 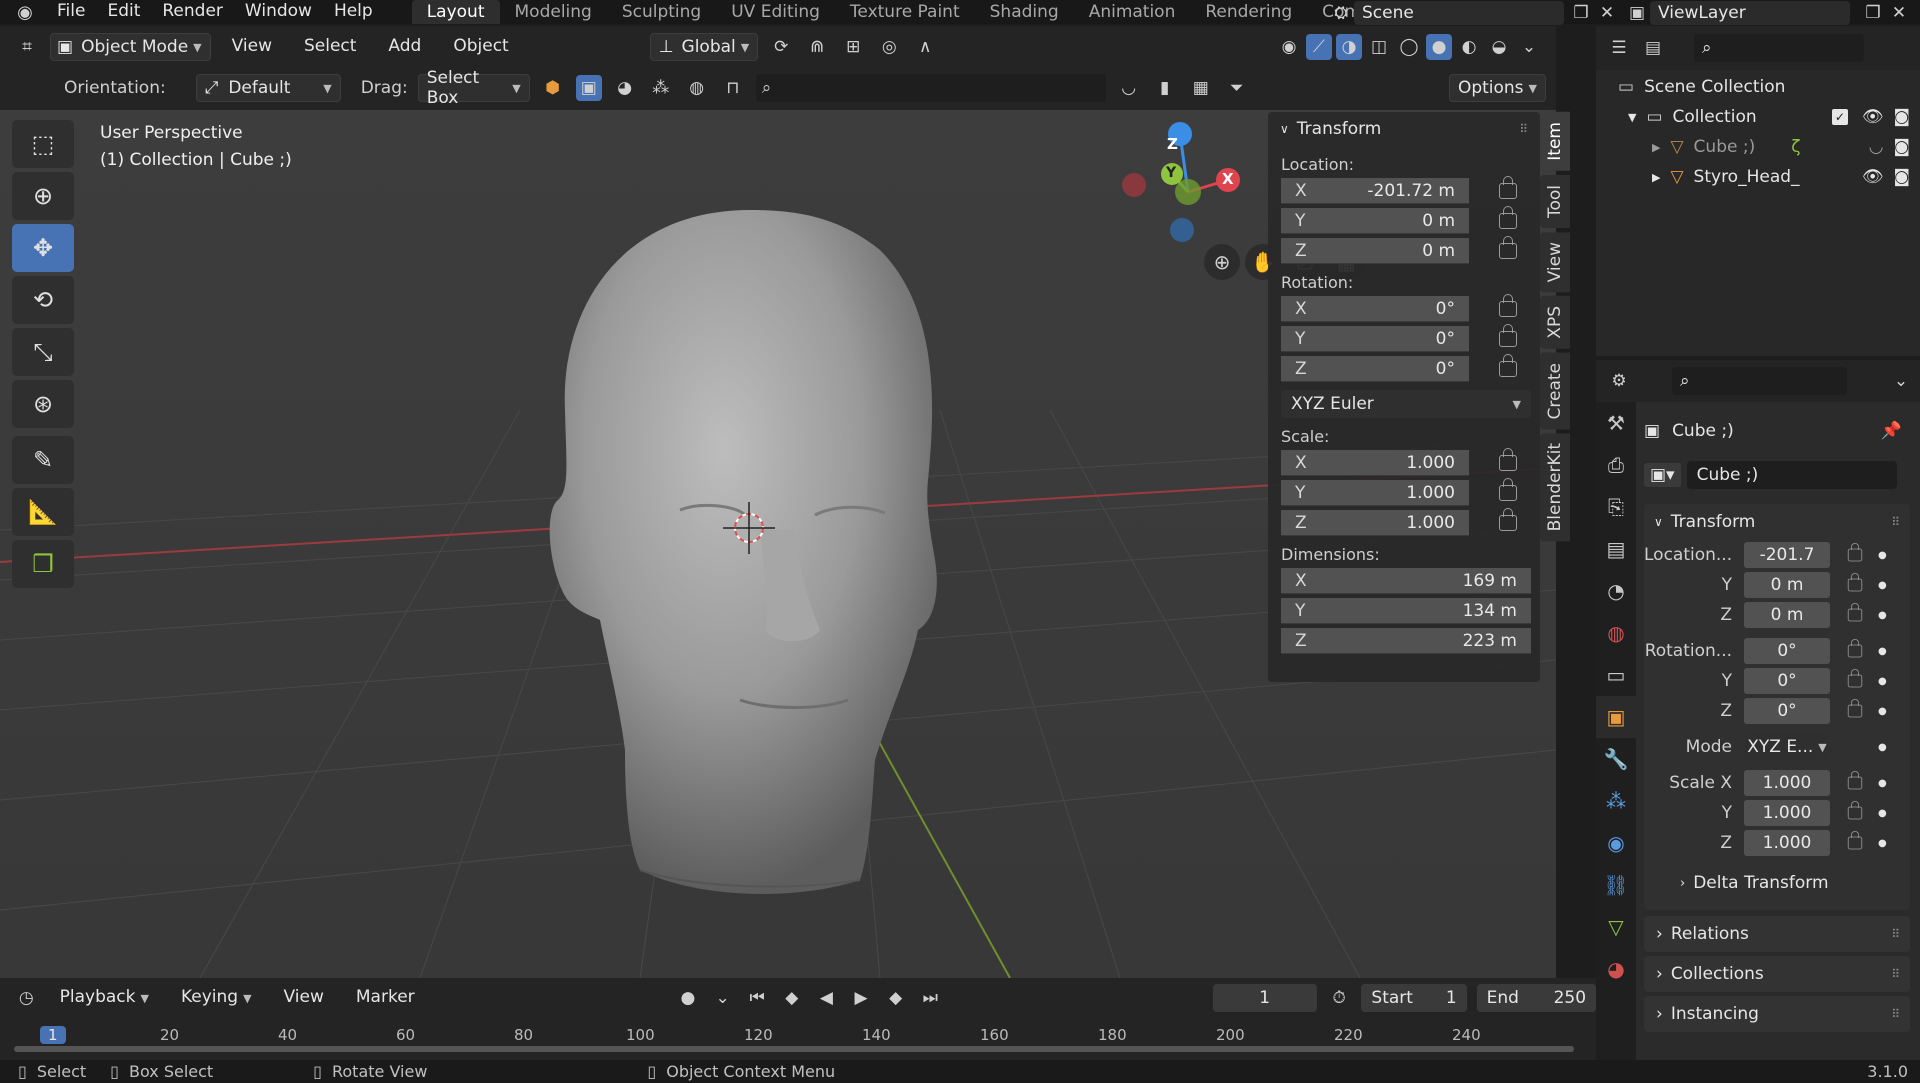 What do you see at coordinates (1339, 998) in the screenshot?
I see `stopwatch-icon: ⏱` at bounding box center [1339, 998].